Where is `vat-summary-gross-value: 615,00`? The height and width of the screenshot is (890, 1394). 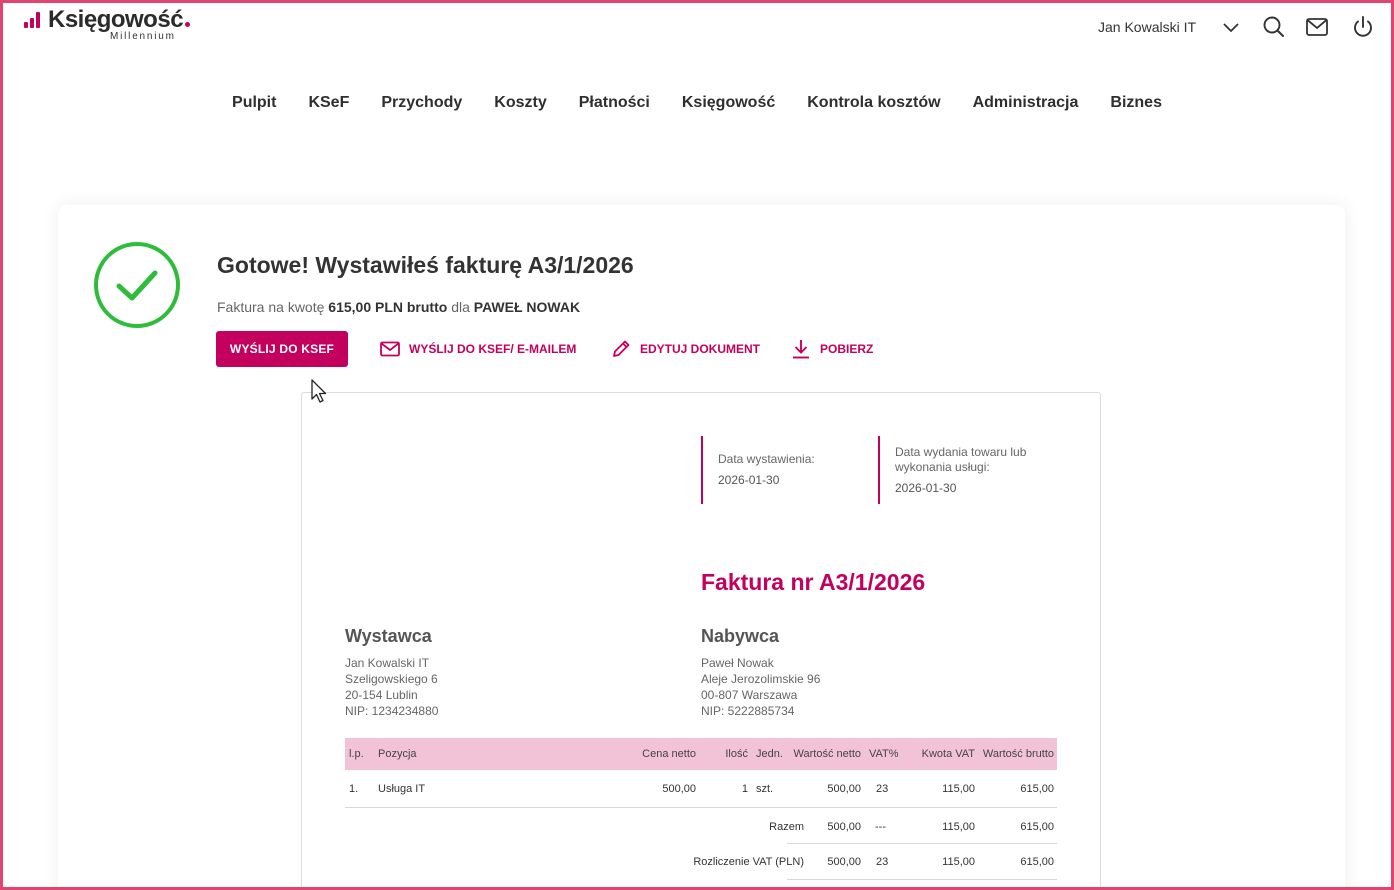
vat-summary-gross-value: 615,00 is located at coordinates (1037, 862).